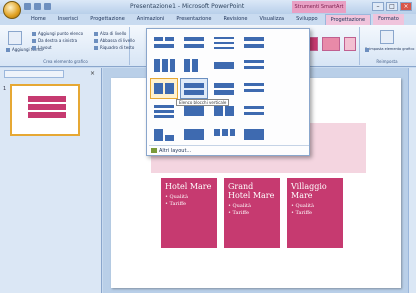 This screenshot has width=416, height=293. I want to click on smartart-card: Grand Hotel Mare Qualità Tariffe, so click(252, 213).